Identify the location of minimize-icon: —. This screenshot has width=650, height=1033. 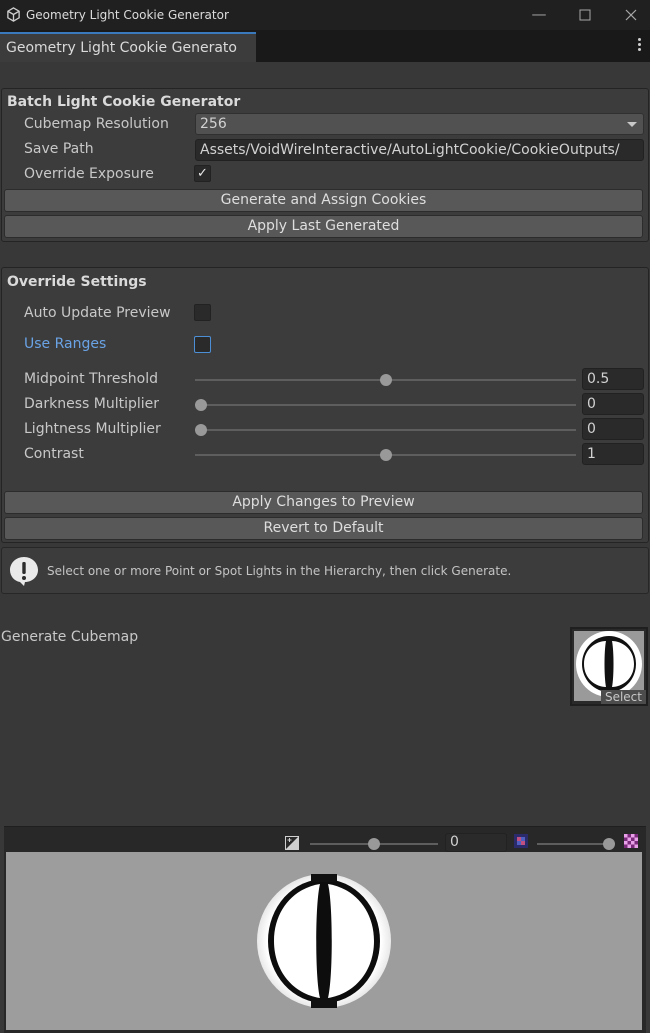
(539, 15).